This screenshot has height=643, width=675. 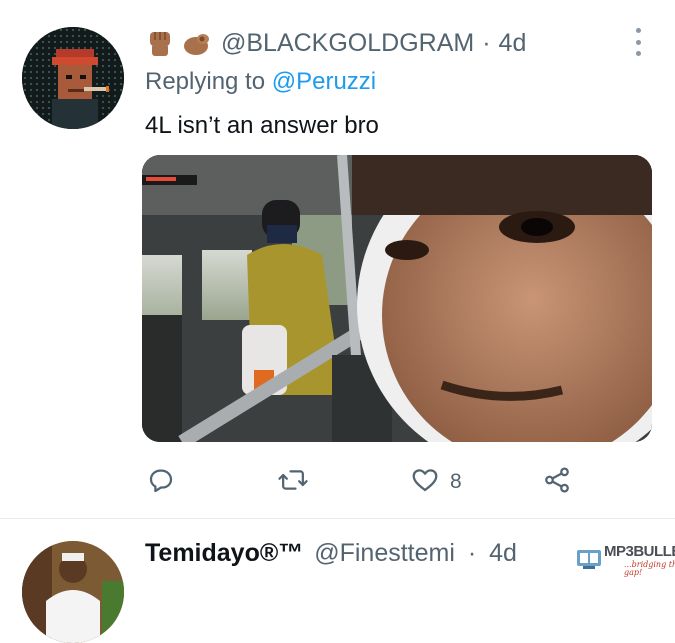 I want to click on tweet-time: 4d, so click(x=513, y=43).